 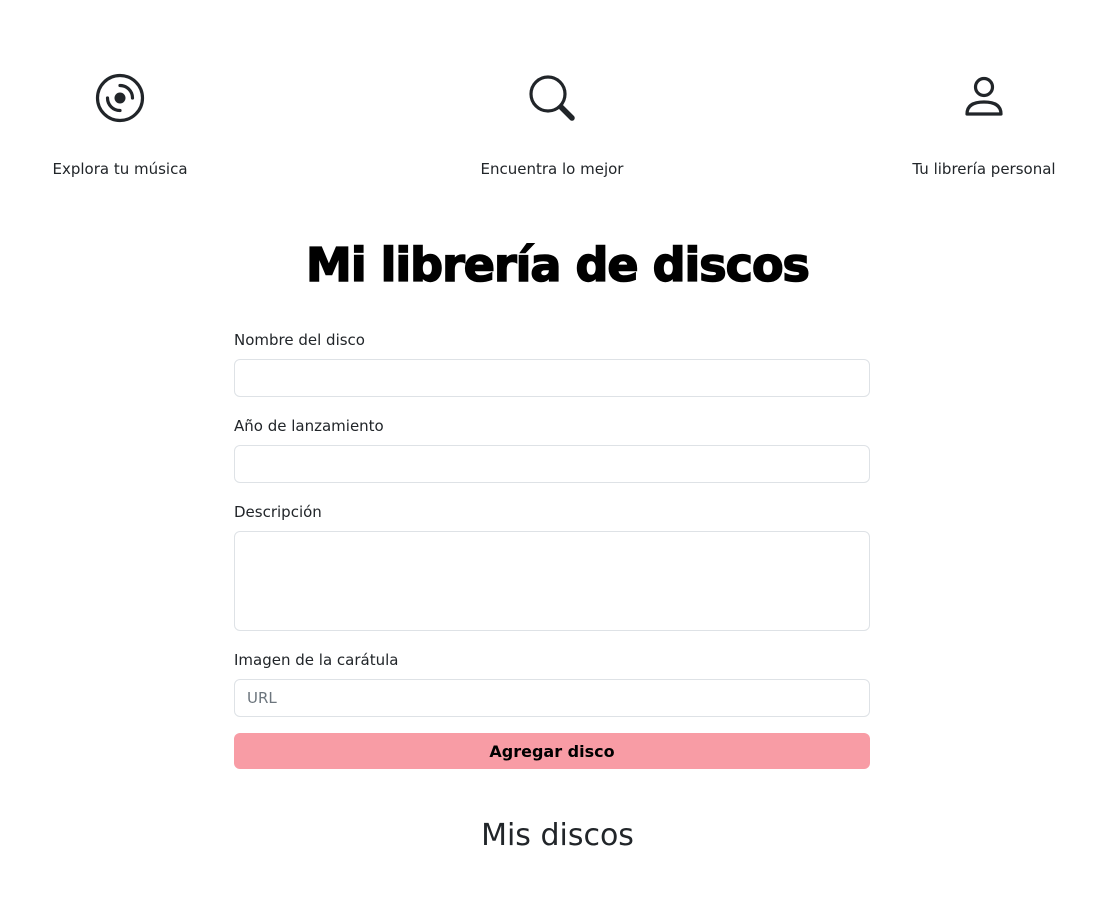 I want to click on year-input, so click(x=552, y=464).